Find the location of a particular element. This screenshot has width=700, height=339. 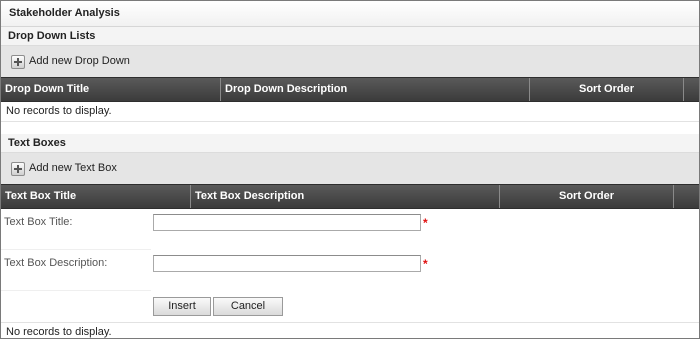

form-actions: Insert Cancel is located at coordinates (350, 307).